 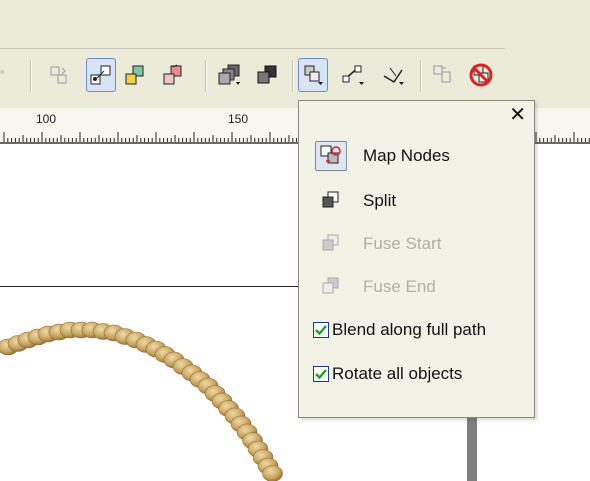 I want to click on copy-blend-icon, so click(x=229, y=74).